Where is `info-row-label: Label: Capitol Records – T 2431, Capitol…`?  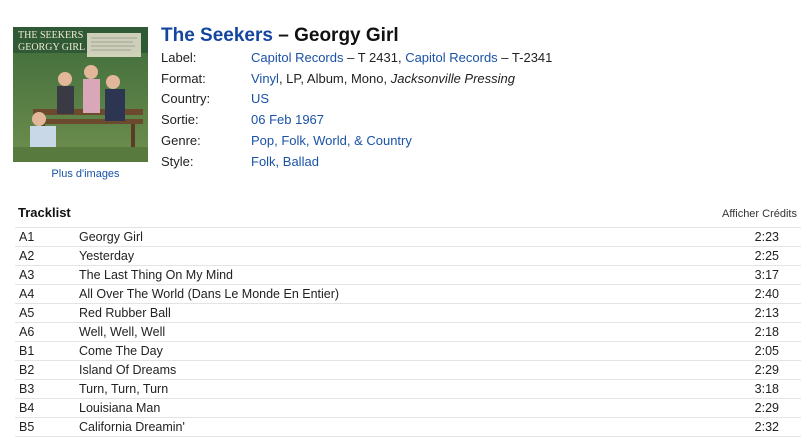 info-row-label: Label: Capitol Records – T 2431, Capitol… is located at coordinates (356, 57).